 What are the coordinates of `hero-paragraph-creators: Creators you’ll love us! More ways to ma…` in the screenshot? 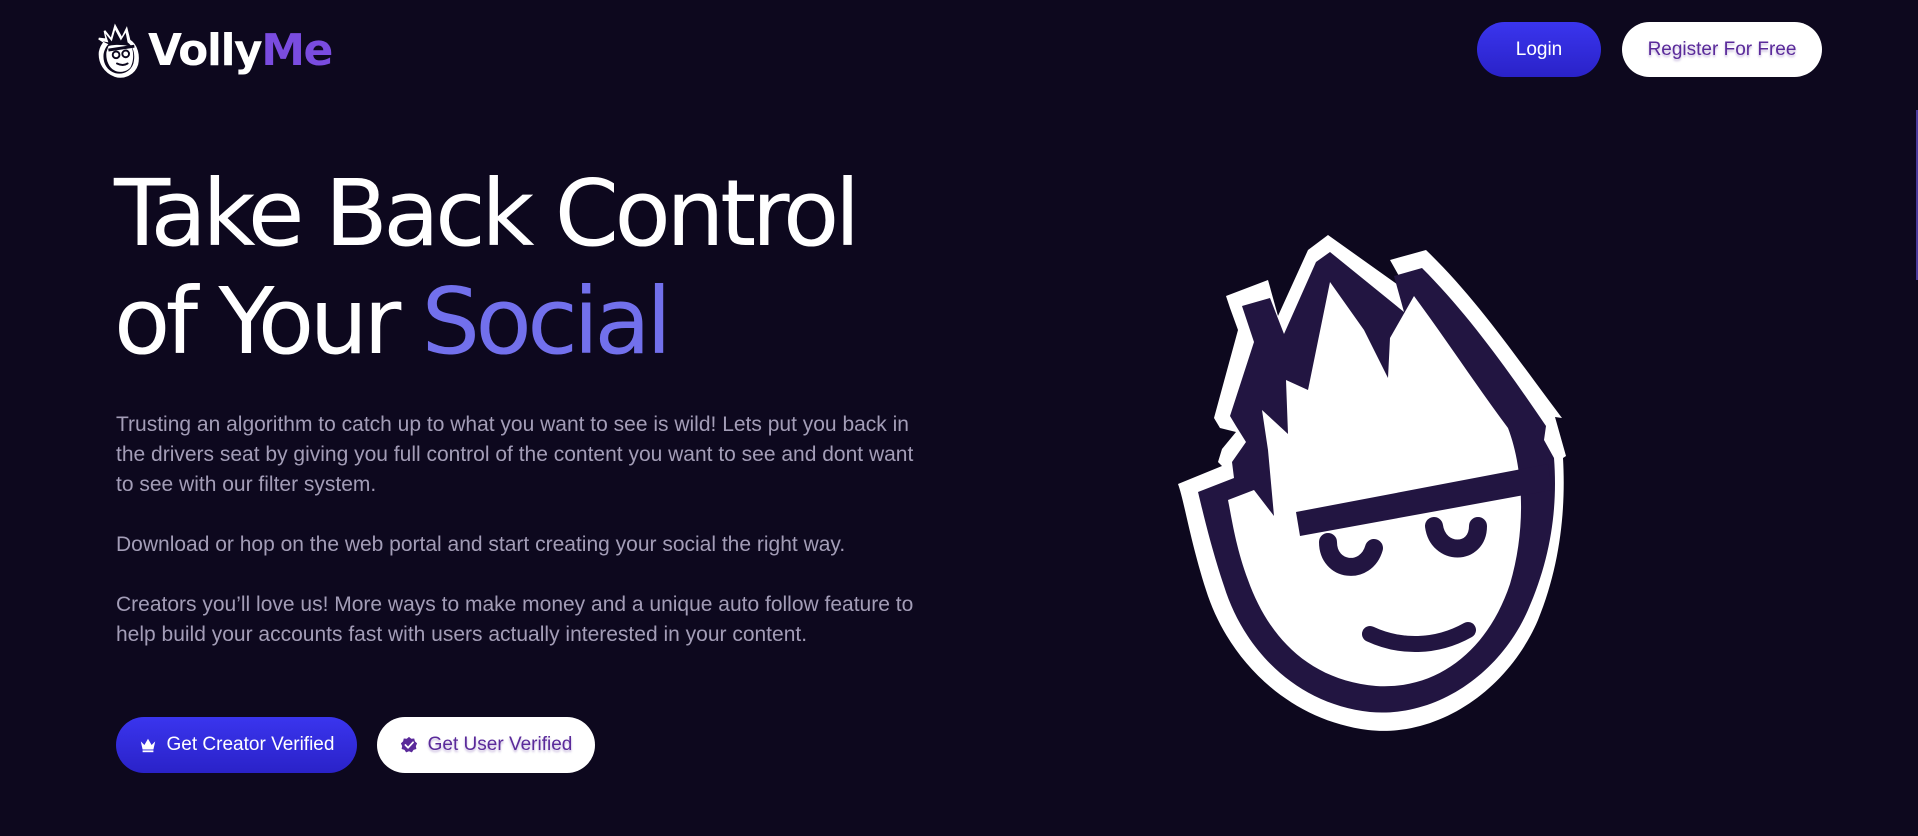 It's located at (515, 619).